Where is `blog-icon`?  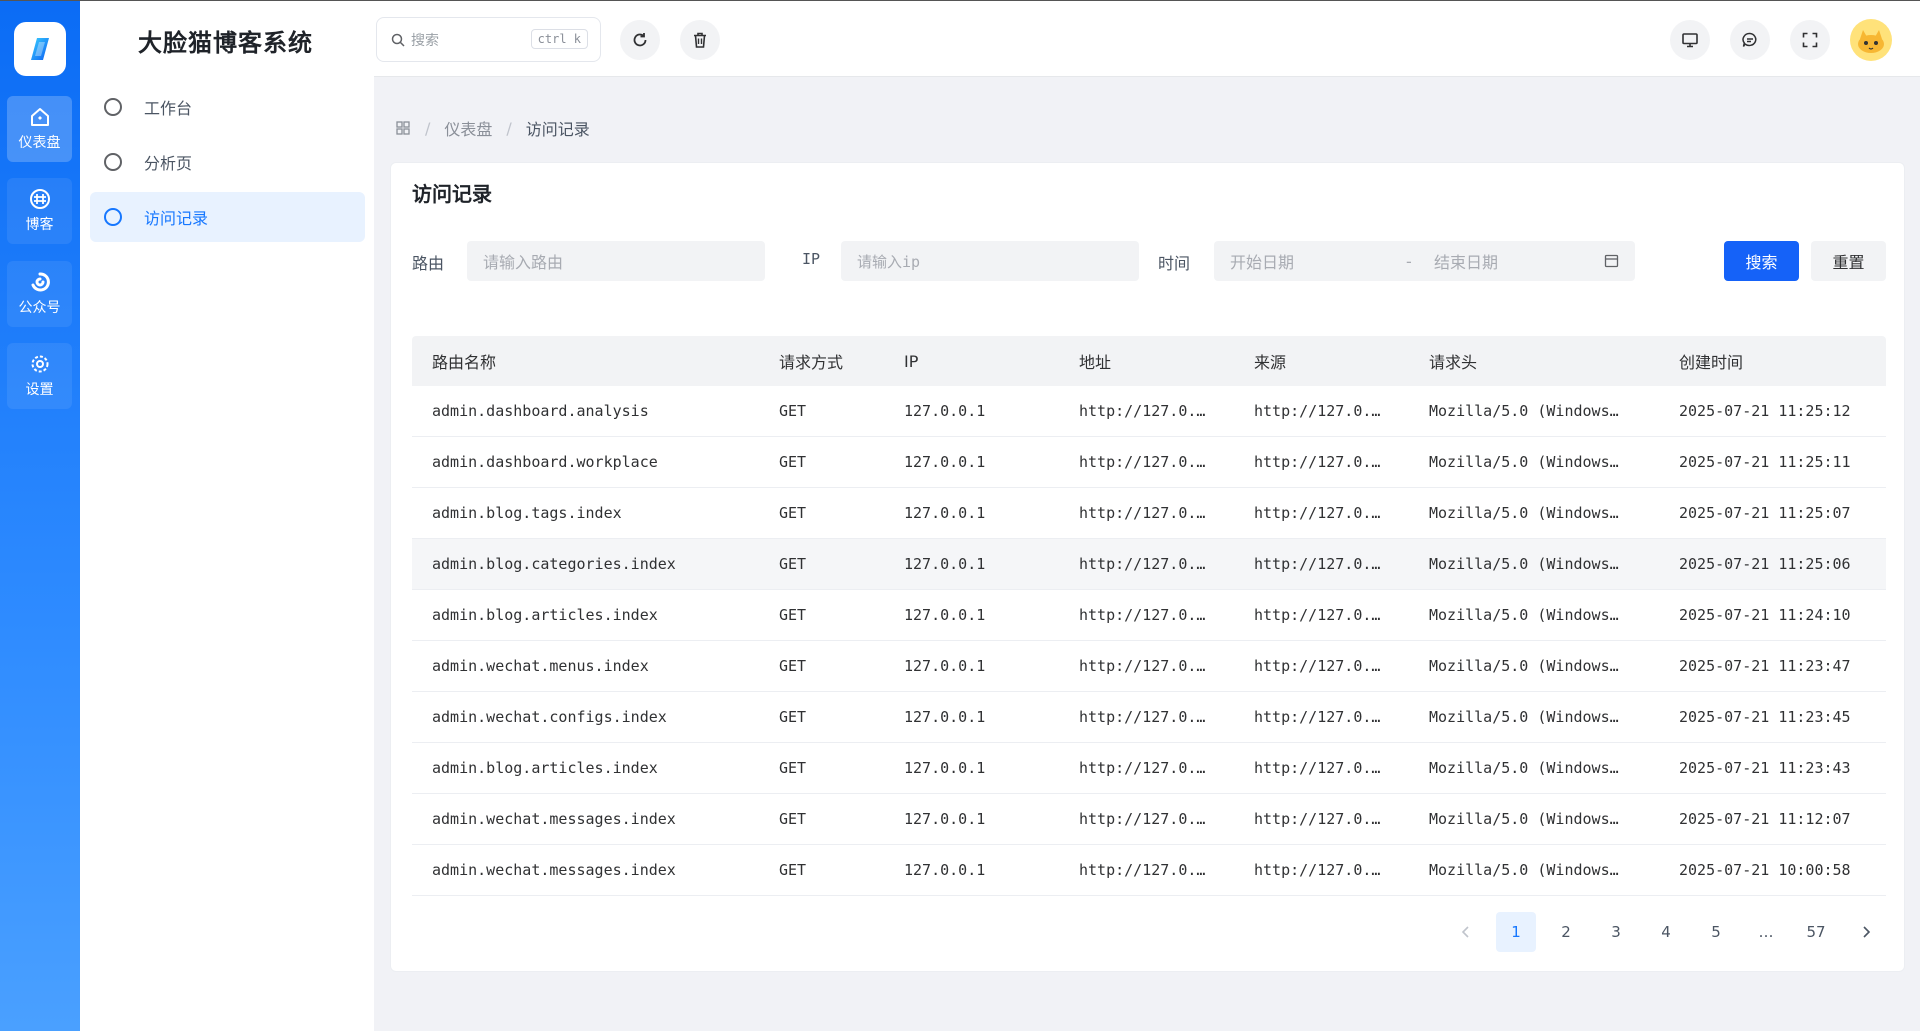
blog-icon is located at coordinates (39, 199).